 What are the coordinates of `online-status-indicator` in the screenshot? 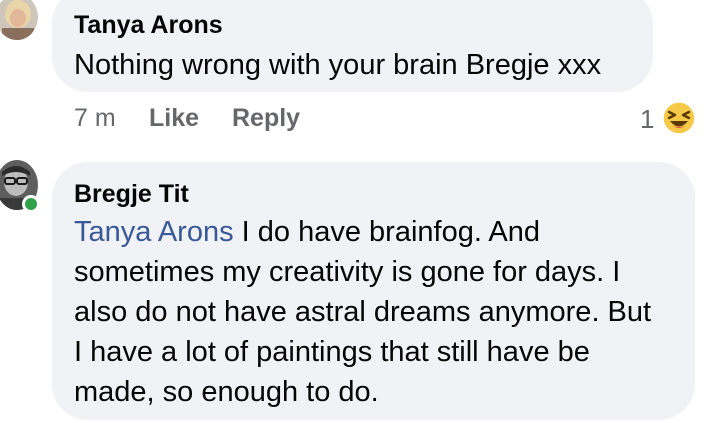 It's located at (31, 204).